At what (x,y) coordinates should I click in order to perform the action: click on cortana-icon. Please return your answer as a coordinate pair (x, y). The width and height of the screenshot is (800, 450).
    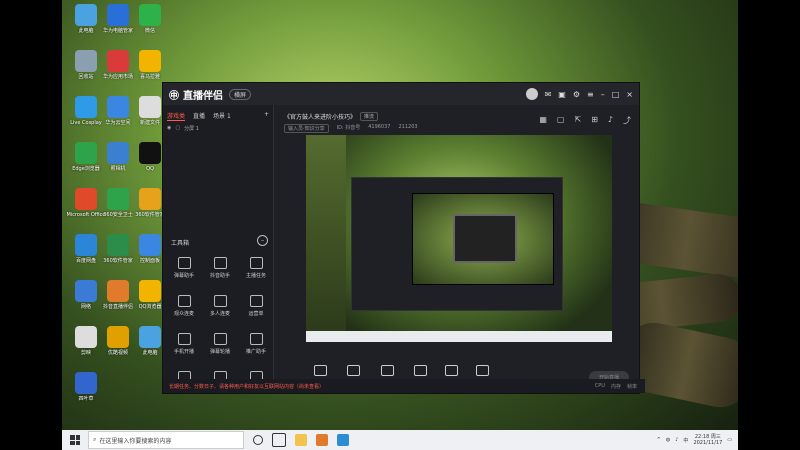
    Looking at the image, I should click on (258, 440).